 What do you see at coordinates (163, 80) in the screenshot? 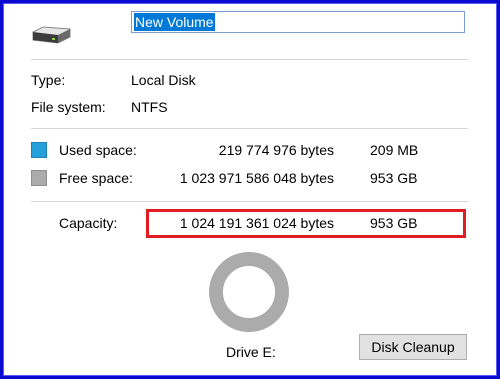
I see `type-value: Local Disk` at bounding box center [163, 80].